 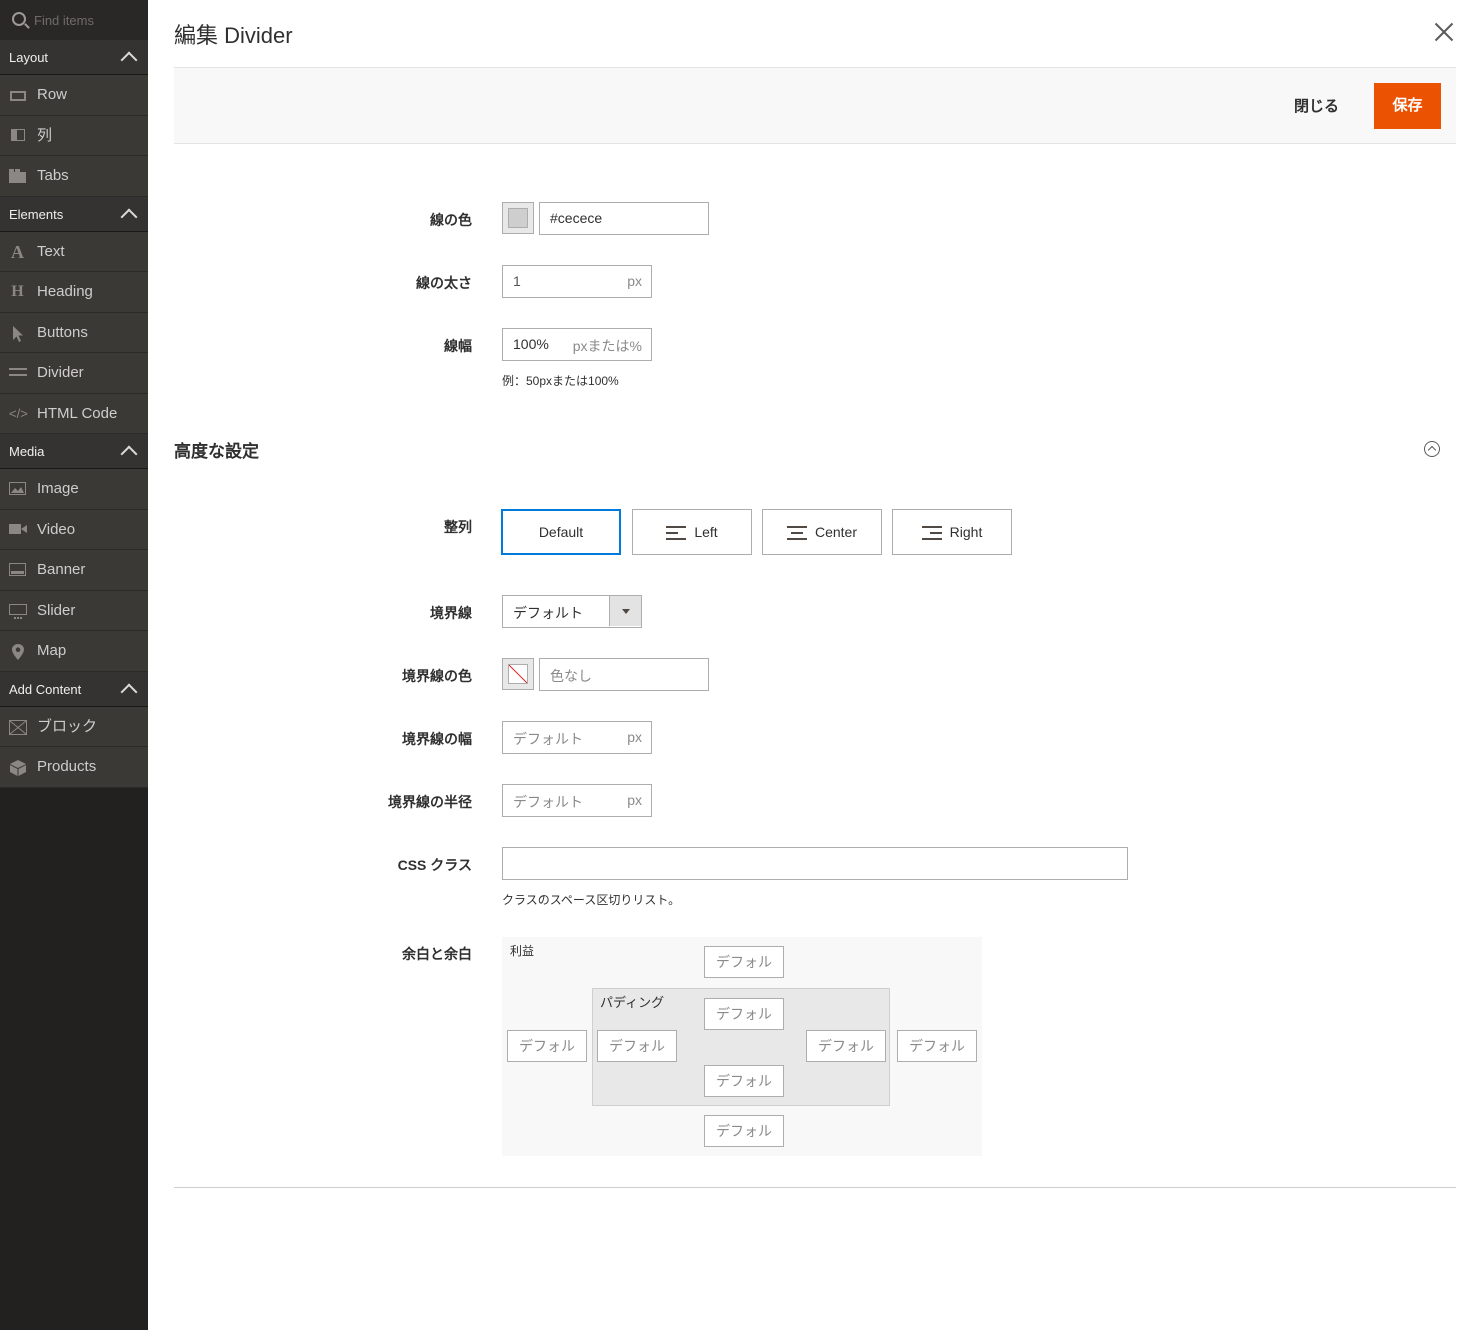 What do you see at coordinates (815, 1187) in the screenshot?
I see `divider-line` at bounding box center [815, 1187].